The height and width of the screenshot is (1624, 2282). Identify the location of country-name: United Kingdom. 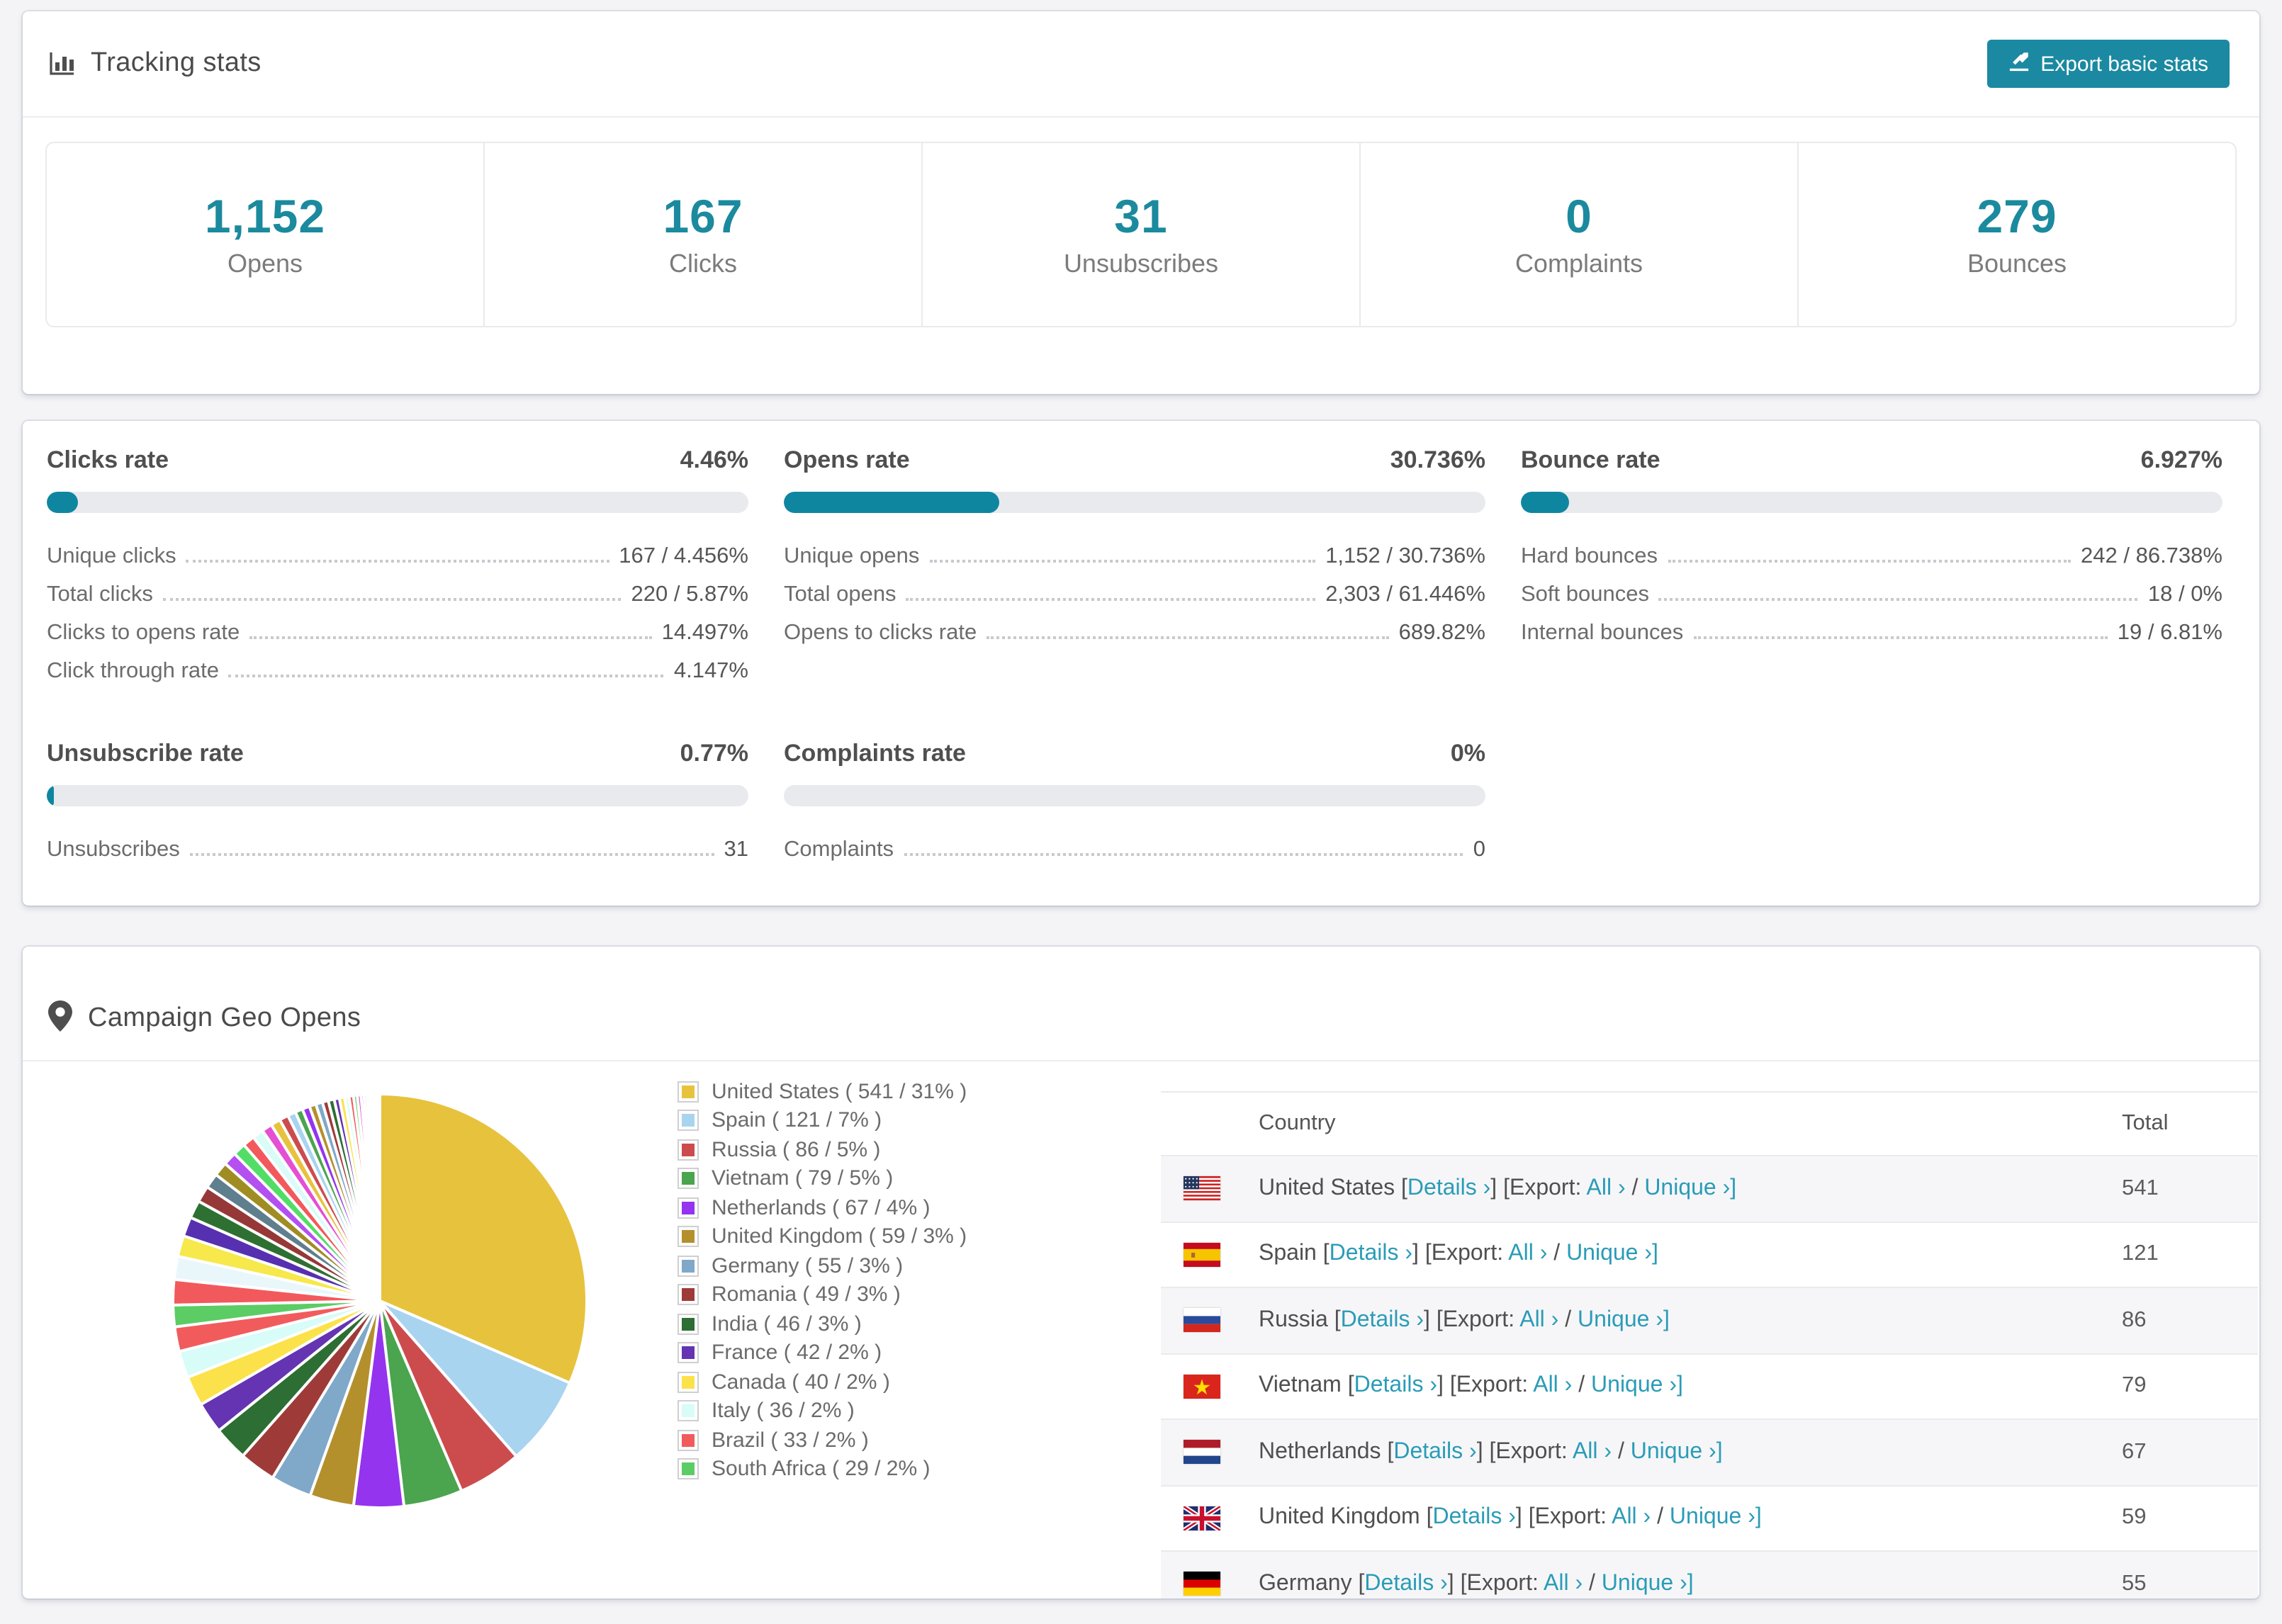
(1343, 1518).